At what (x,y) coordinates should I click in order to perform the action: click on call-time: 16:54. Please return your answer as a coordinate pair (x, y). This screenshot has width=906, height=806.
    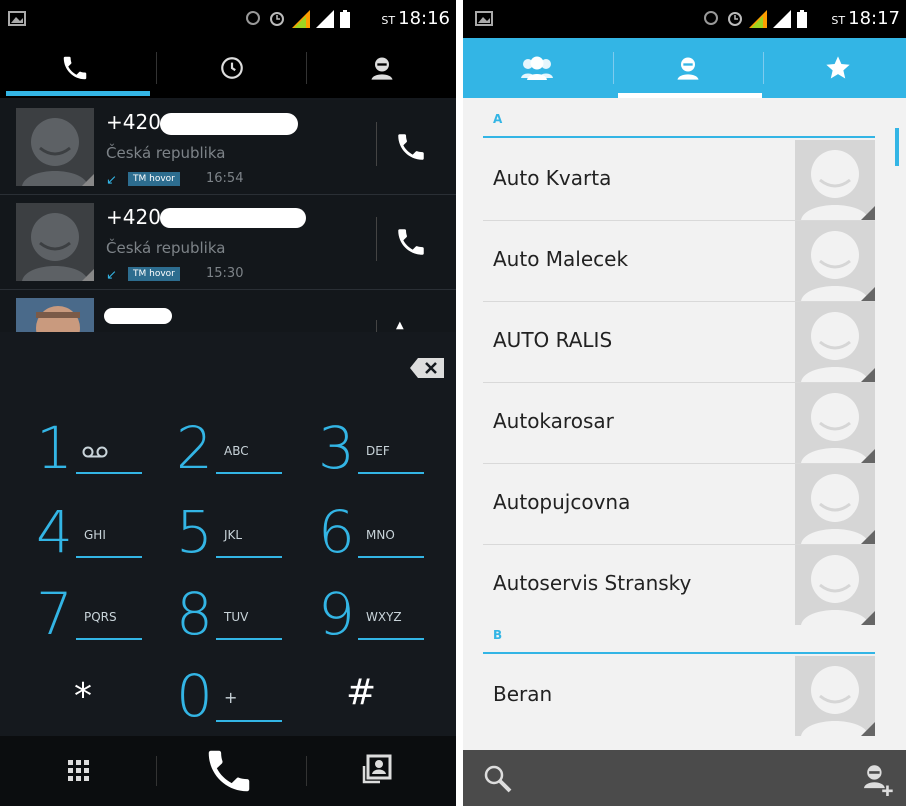
    Looking at the image, I should click on (225, 178).